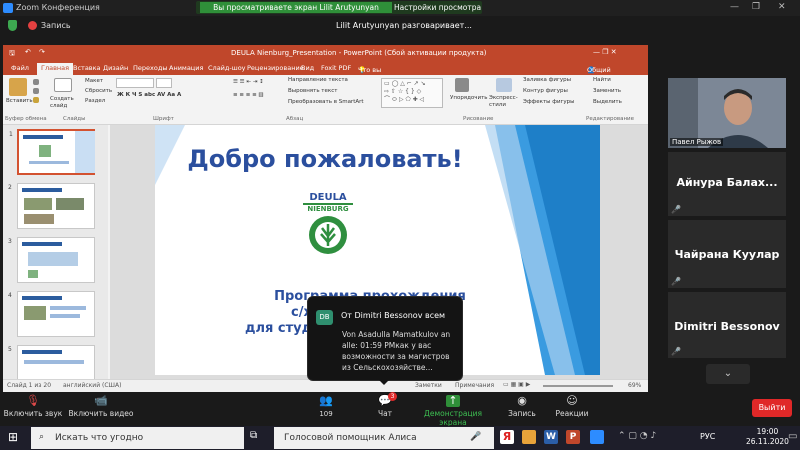  Describe the element at coordinates (256, 437) in the screenshot. I see `task-view-icon: ⧉` at that location.